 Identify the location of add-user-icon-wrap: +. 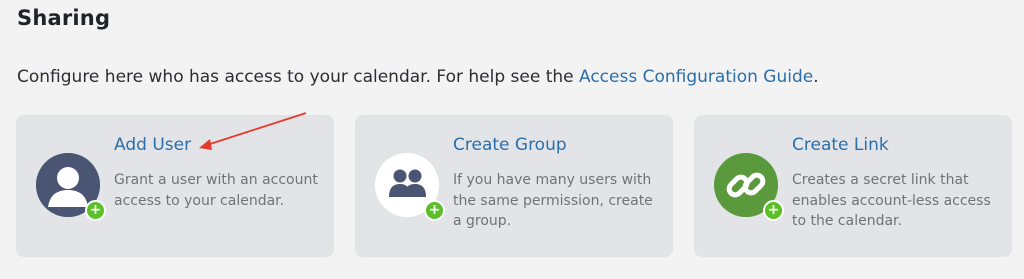
(71, 187).